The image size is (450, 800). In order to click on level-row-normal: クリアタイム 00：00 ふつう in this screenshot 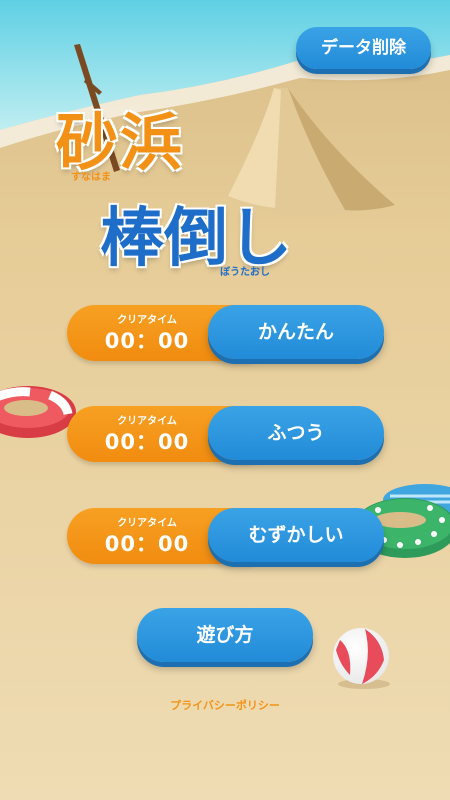, I will do `click(226, 434)`.